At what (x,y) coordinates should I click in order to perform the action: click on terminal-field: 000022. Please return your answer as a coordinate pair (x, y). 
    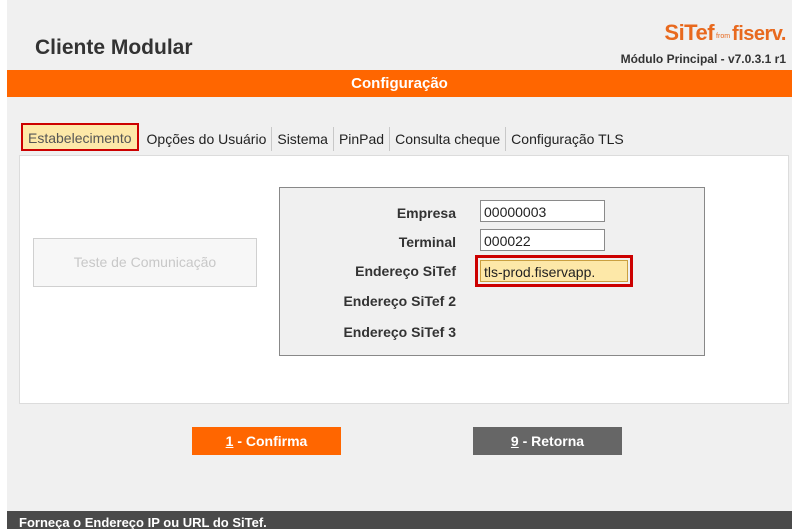
    Looking at the image, I should click on (542, 240).